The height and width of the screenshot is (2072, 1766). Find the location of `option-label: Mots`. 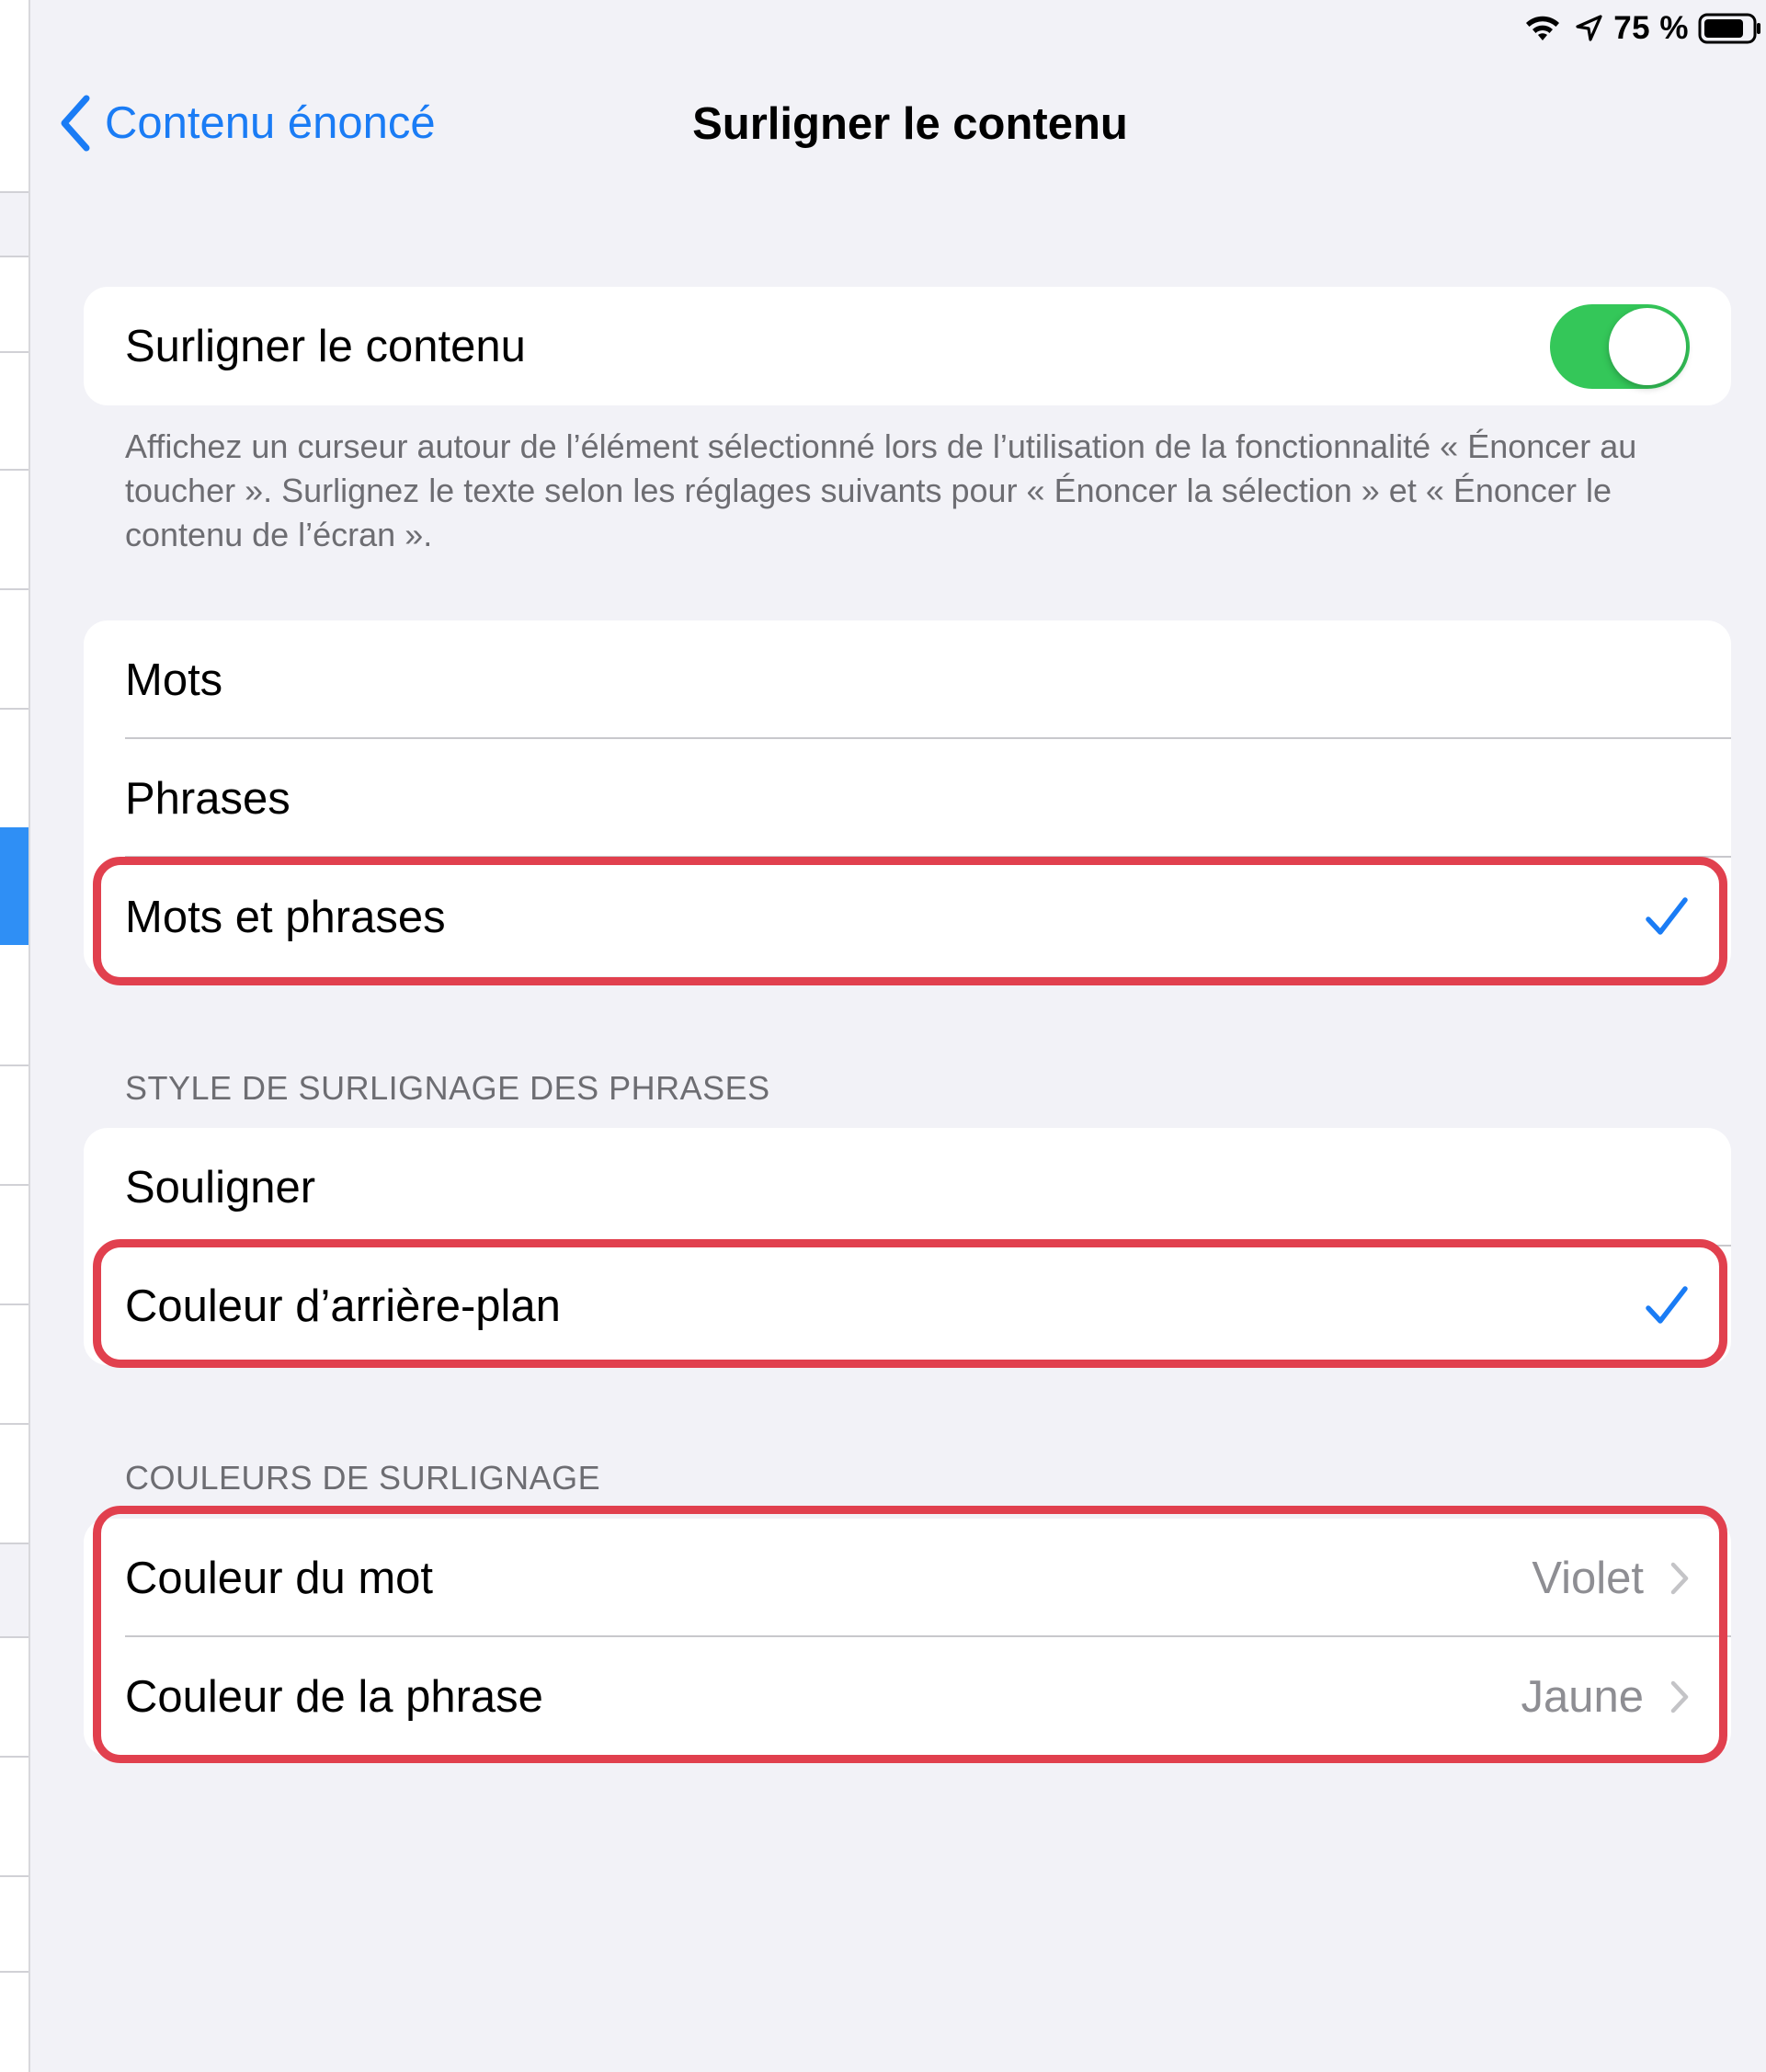

option-label: Mots is located at coordinates (174, 680).